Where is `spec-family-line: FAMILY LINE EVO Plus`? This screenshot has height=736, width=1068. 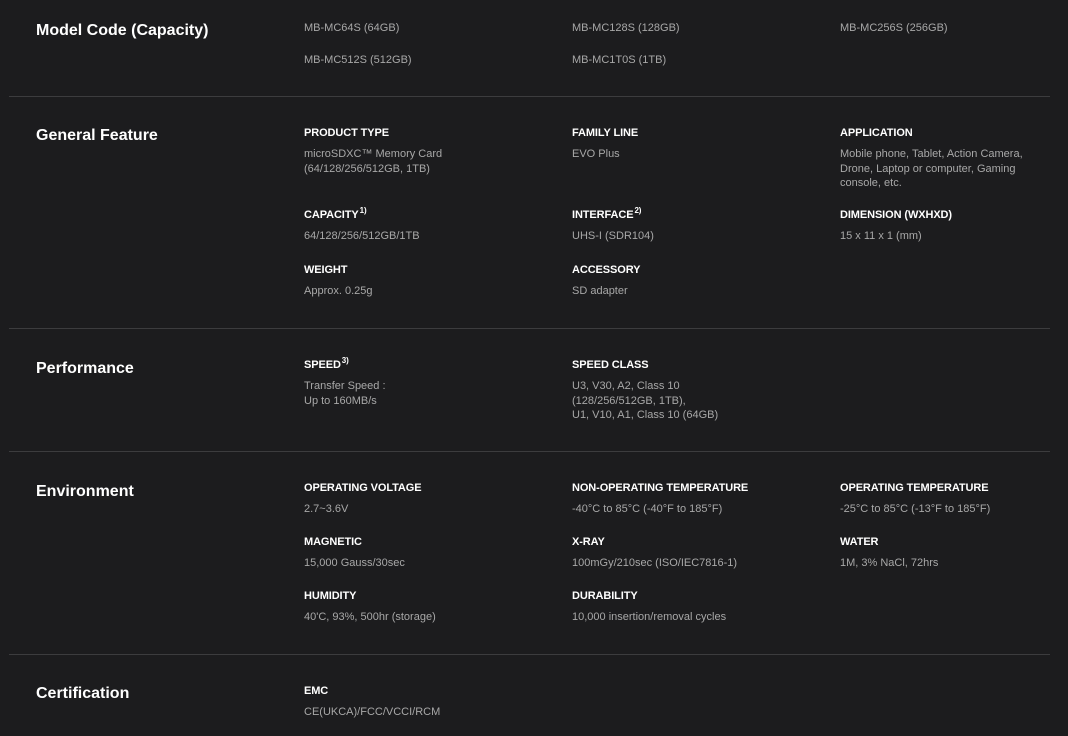 spec-family-line: FAMILY LINE EVO Plus is located at coordinates (667, 144).